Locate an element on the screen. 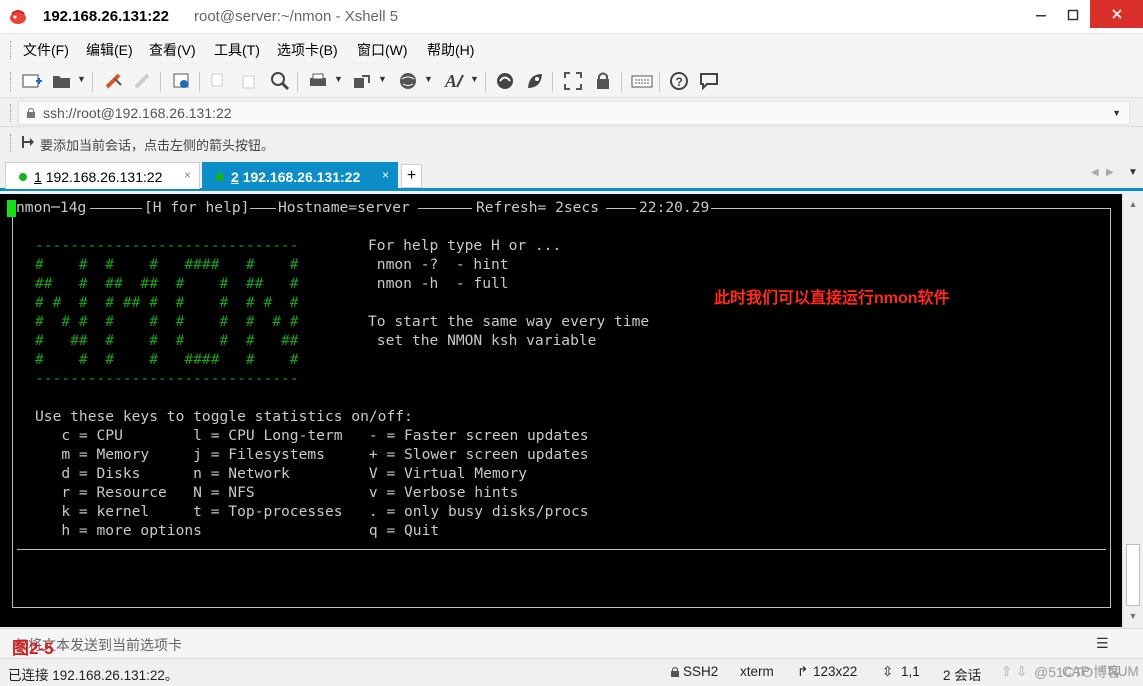 Image resolution: width=1143 pixels, height=686 pixels. help-icon: ? is located at coordinates (679, 81).